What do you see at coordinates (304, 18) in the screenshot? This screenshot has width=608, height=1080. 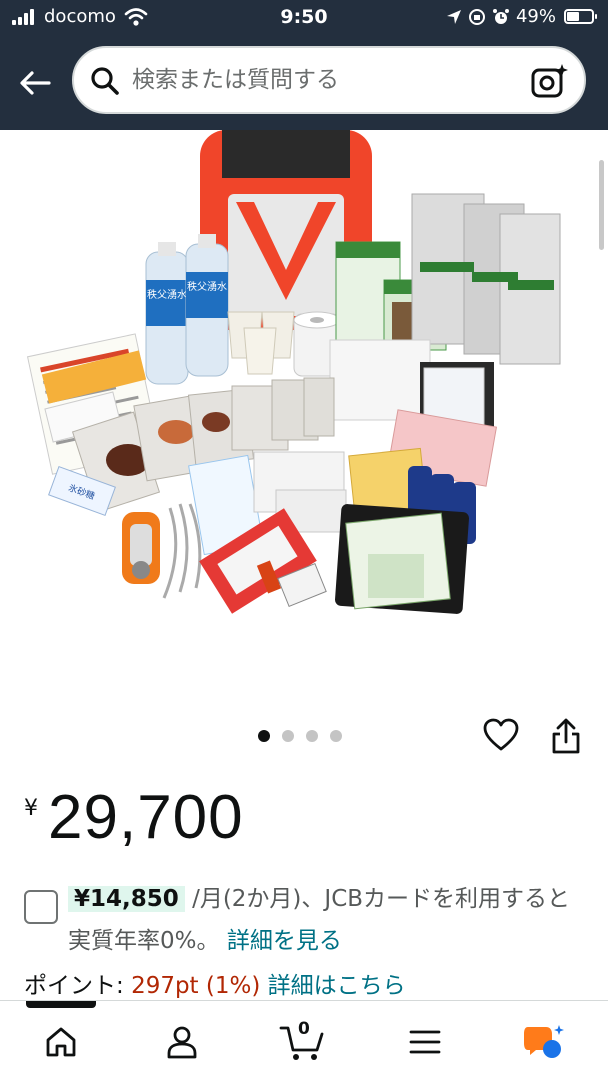 I see `status-bar: docomo 9:50 49%` at bounding box center [304, 18].